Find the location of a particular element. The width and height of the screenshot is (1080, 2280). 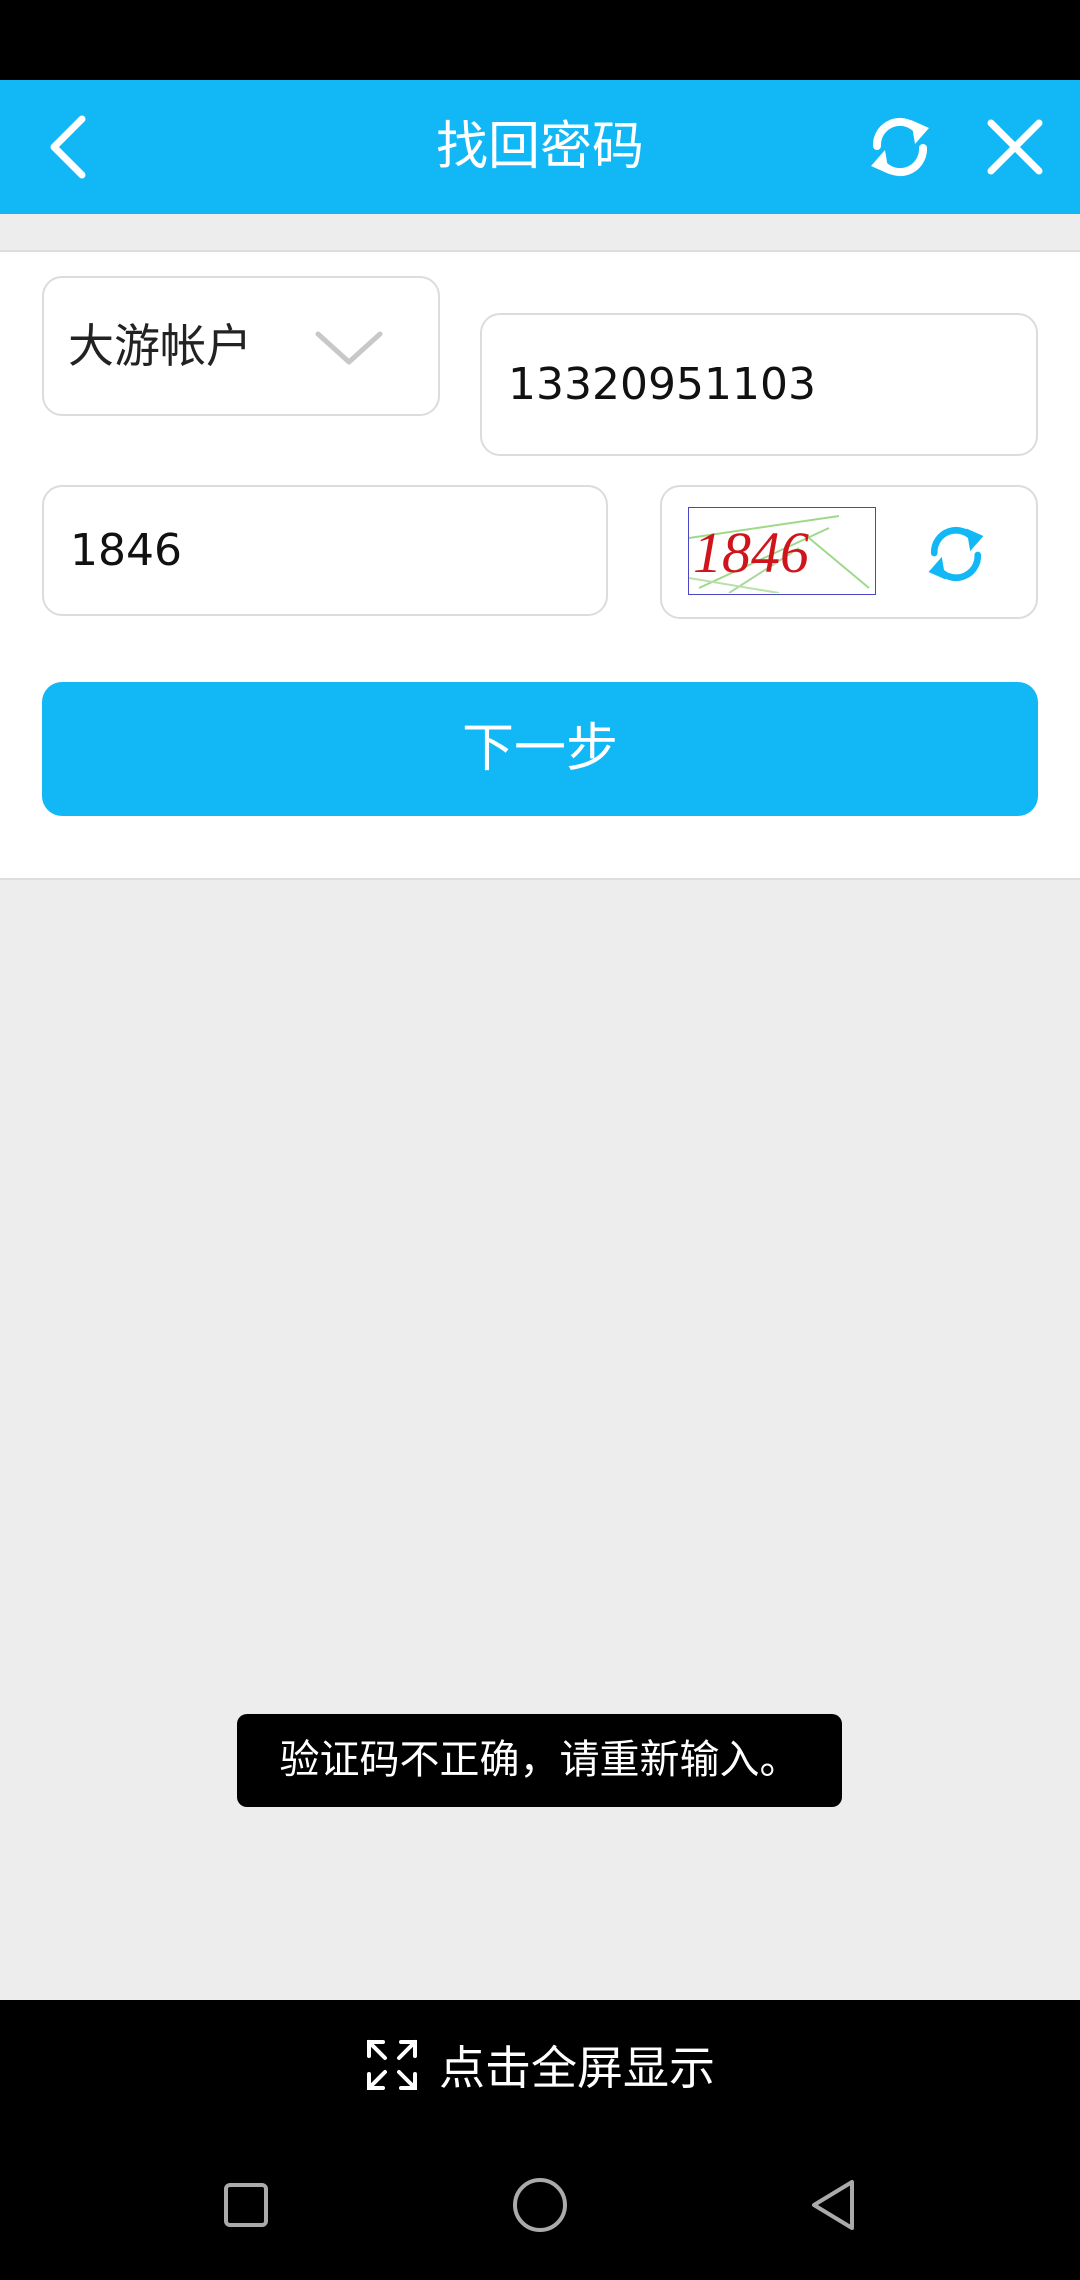

square-icon is located at coordinates (246, 2205).